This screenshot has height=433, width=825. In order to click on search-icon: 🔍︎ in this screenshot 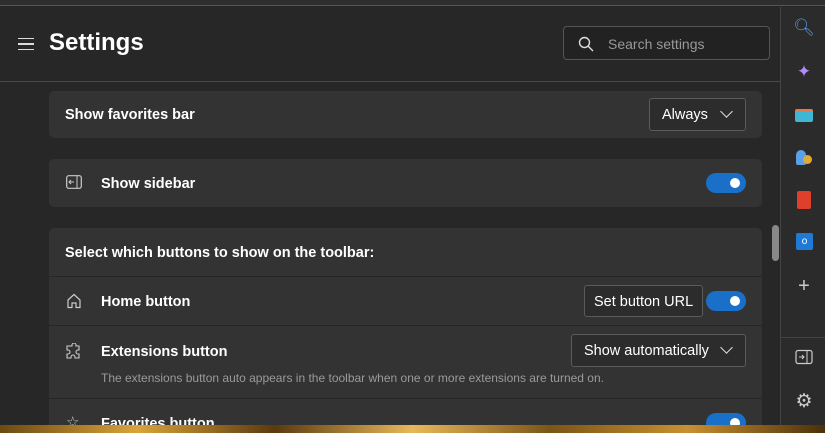, I will do `click(804, 28)`.